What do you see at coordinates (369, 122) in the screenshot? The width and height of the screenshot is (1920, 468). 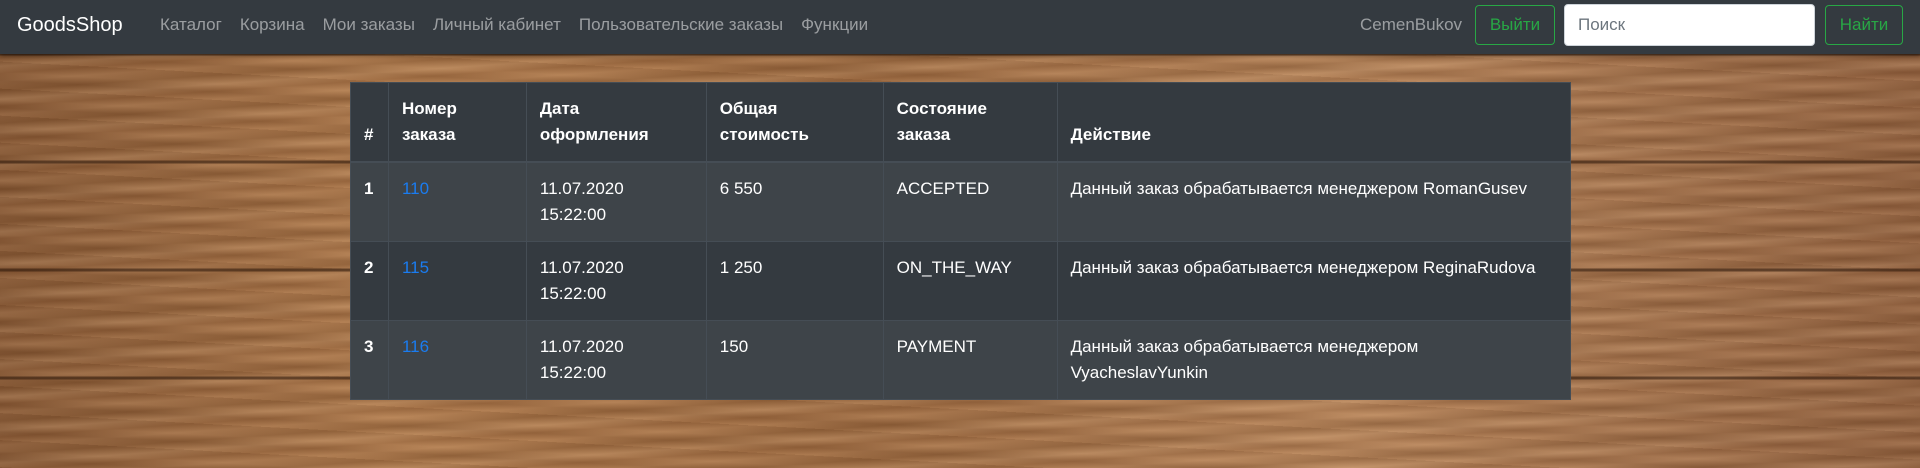 I see `header-index: #` at bounding box center [369, 122].